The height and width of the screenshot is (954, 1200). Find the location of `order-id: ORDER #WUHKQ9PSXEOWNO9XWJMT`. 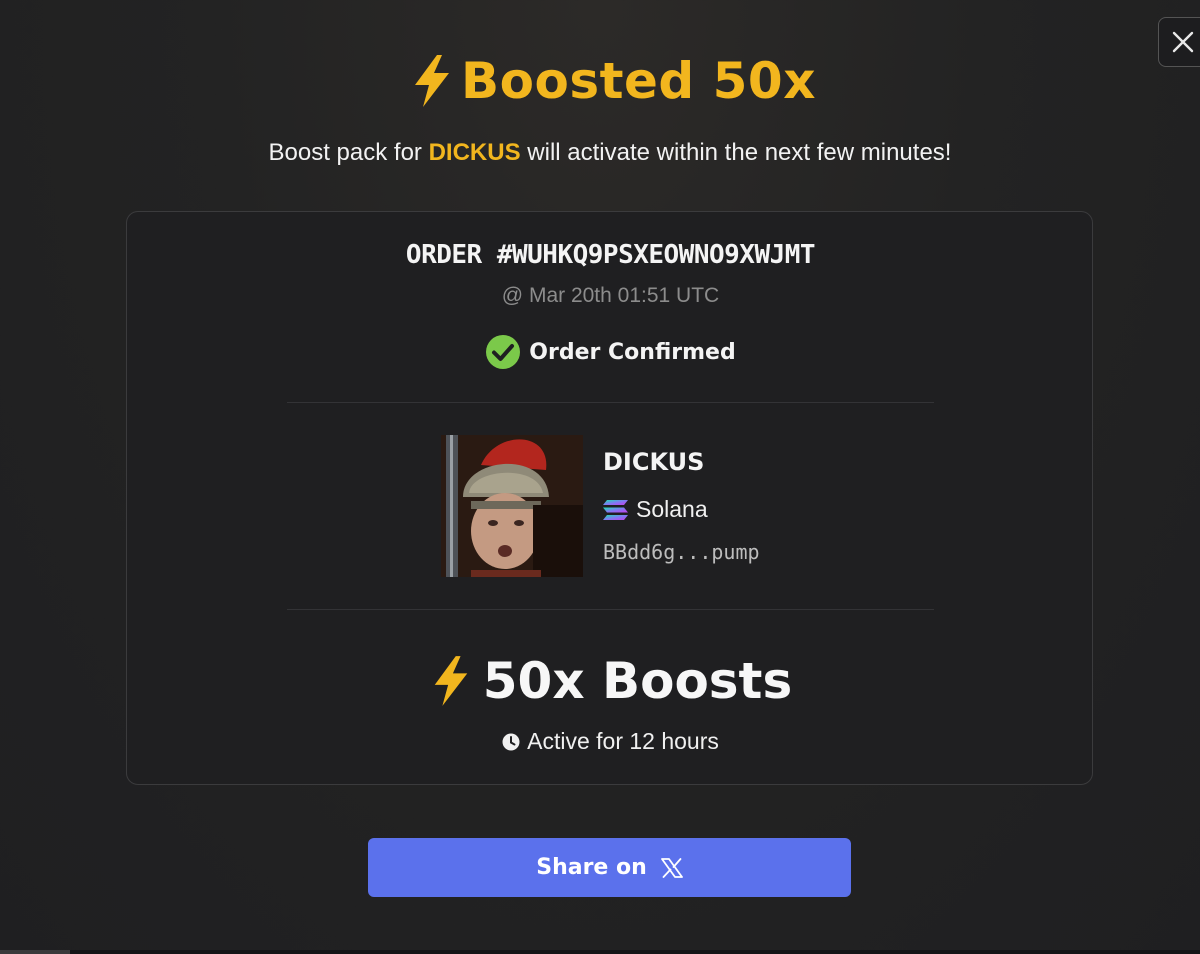

order-id: ORDER #WUHKQ9PSXEOWNO9XWJMT is located at coordinates (610, 255).